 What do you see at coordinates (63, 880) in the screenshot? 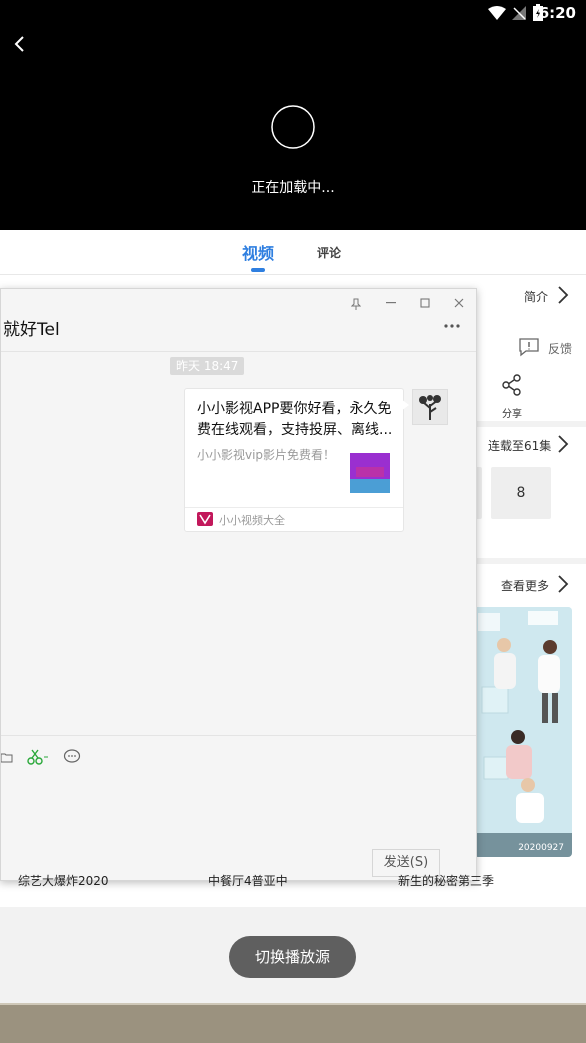
I see `video-title: 综艺大爆炸2020` at bounding box center [63, 880].